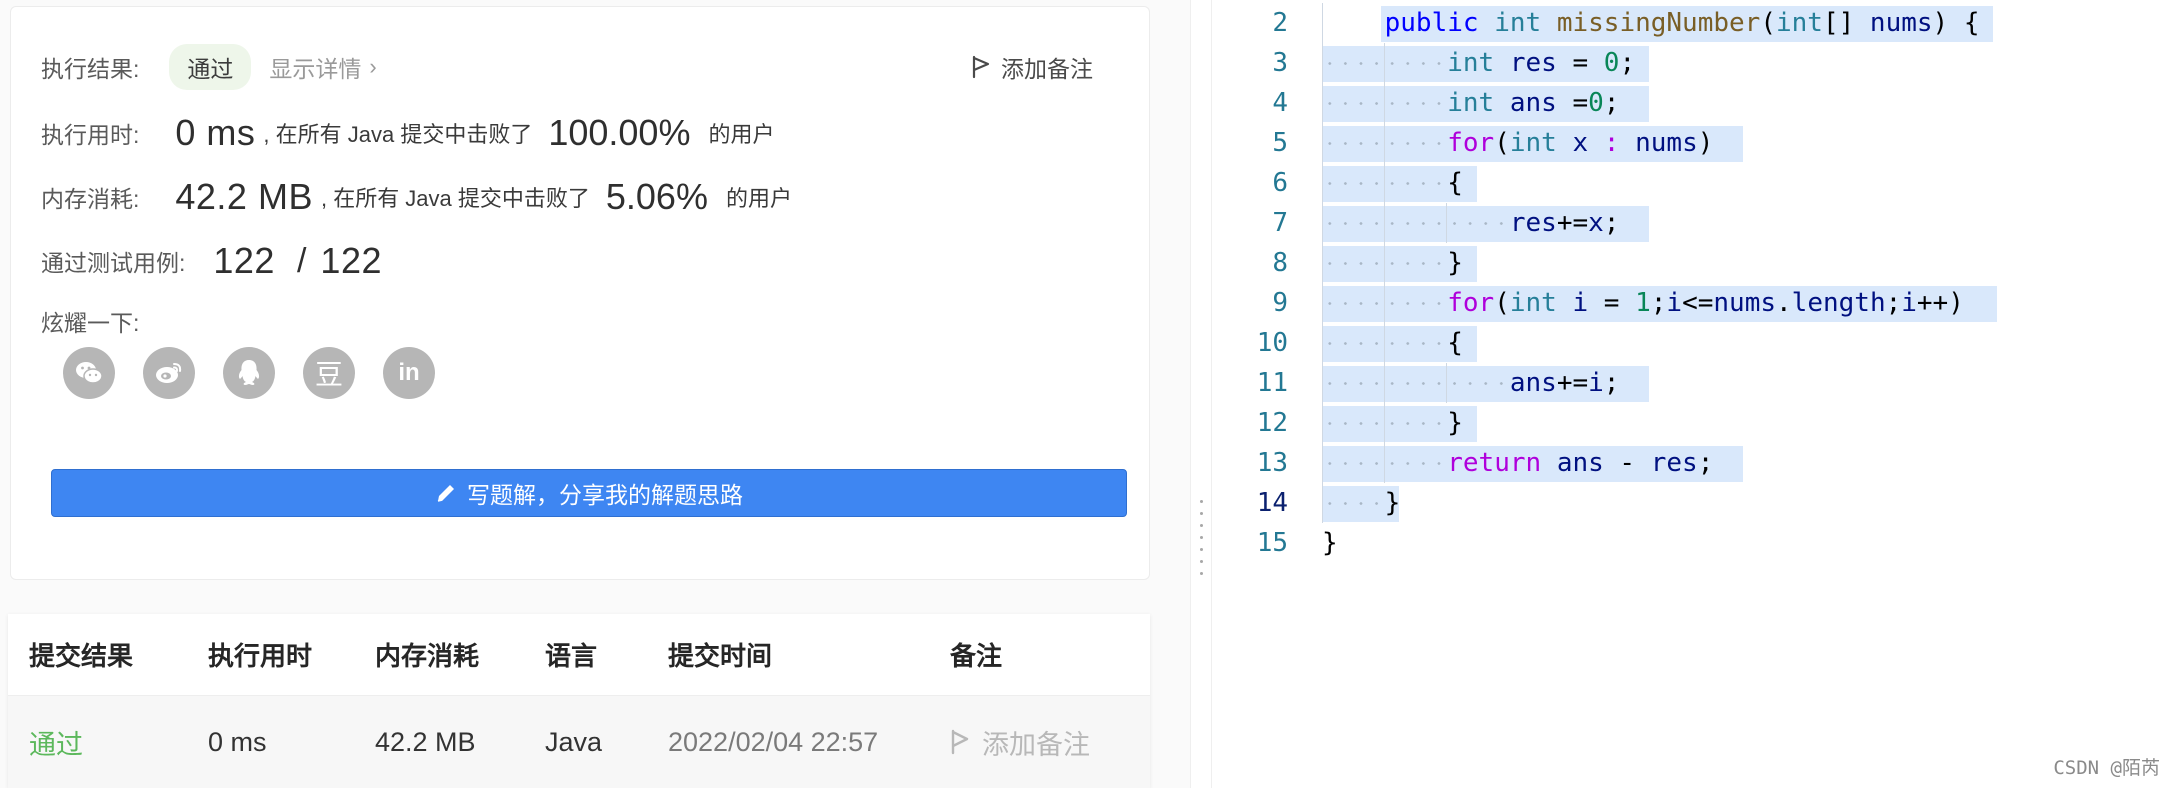 The height and width of the screenshot is (788, 2174). I want to click on row-language: Java, so click(574, 741).